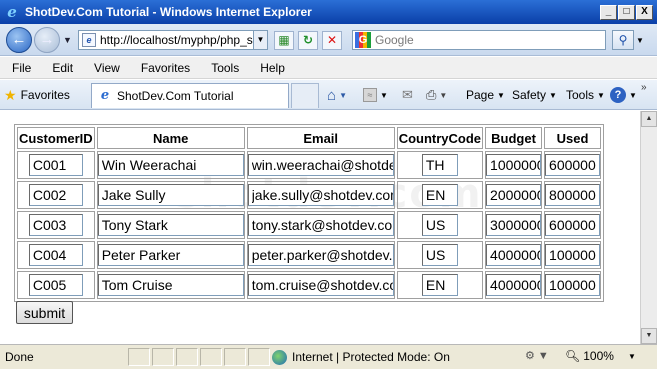  Describe the element at coordinates (44, 312) in the screenshot. I see `submit-button: submit` at that location.